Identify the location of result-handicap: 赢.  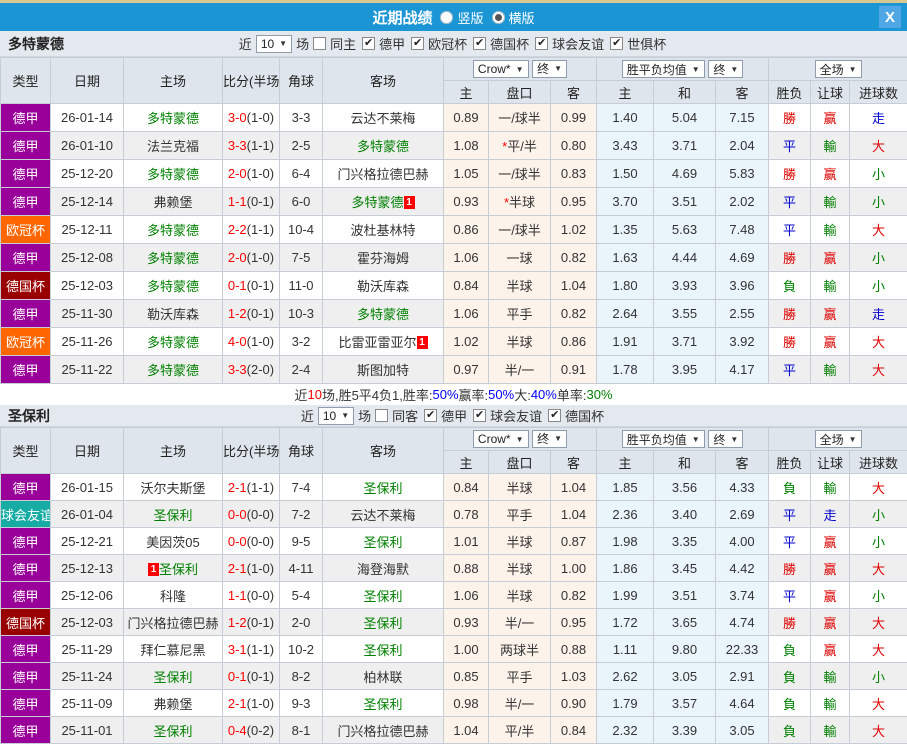
(830, 649).